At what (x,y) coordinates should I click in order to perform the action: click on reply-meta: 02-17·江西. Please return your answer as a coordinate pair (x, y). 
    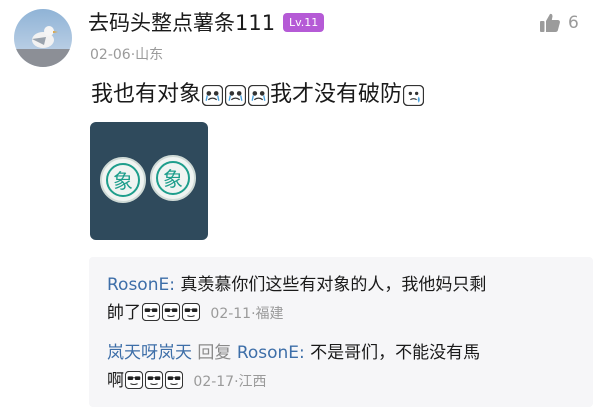
    Looking at the image, I should click on (229, 382).